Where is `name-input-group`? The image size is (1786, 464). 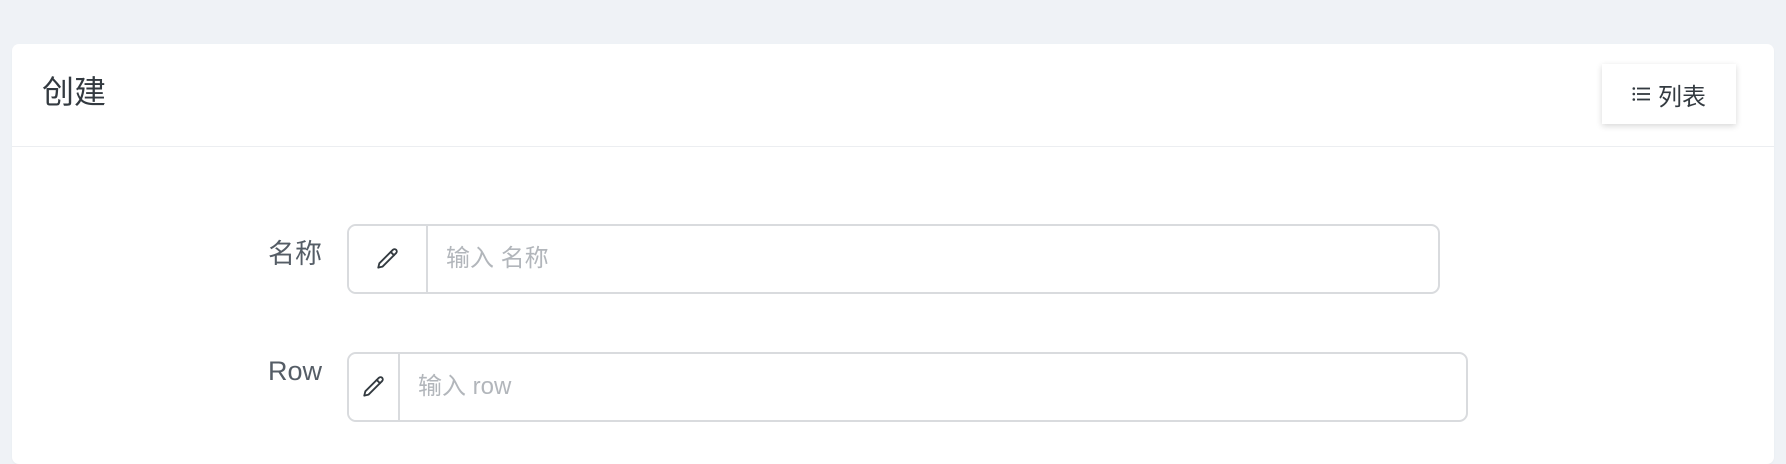
name-input-group is located at coordinates (893, 259).